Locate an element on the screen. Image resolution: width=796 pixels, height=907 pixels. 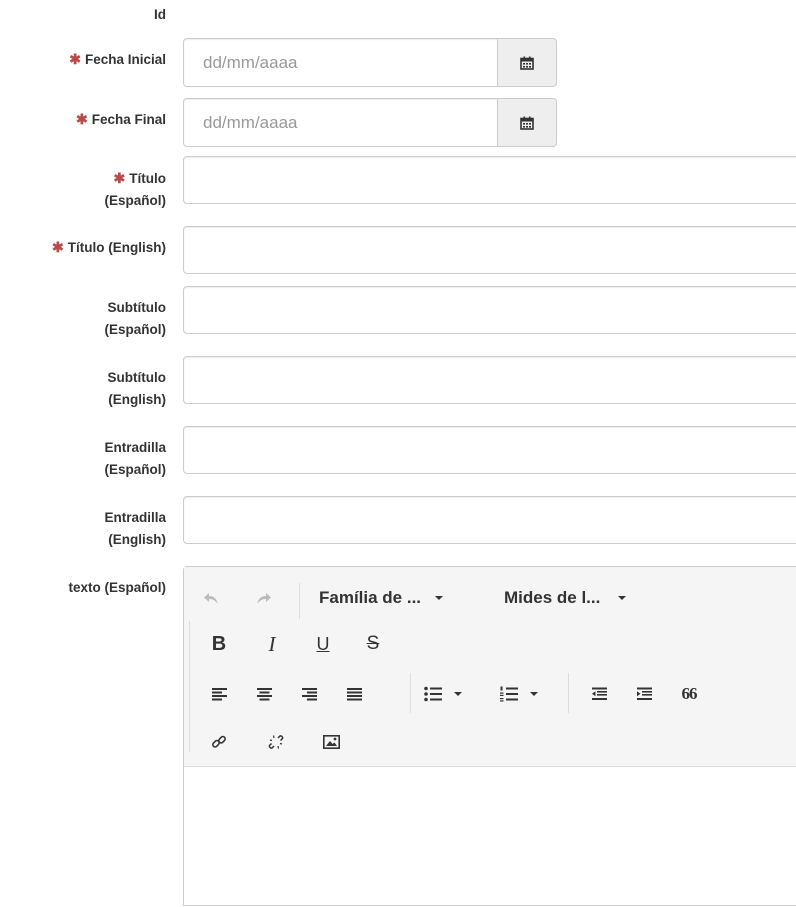
entradilla-es-label-line2: (Español) is located at coordinates (135, 469).